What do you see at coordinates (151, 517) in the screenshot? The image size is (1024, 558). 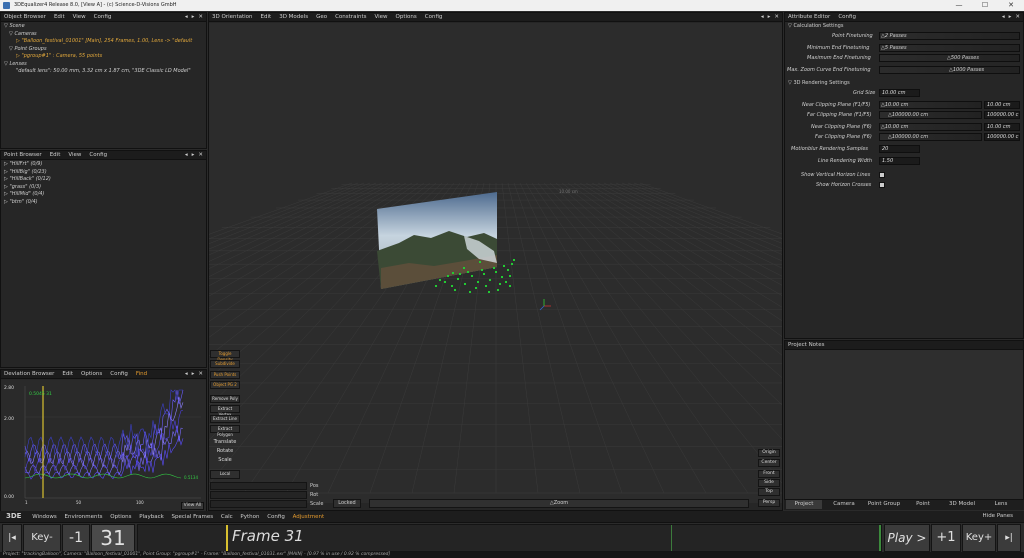 I see `menu-playback: Playback` at bounding box center [151, 517].